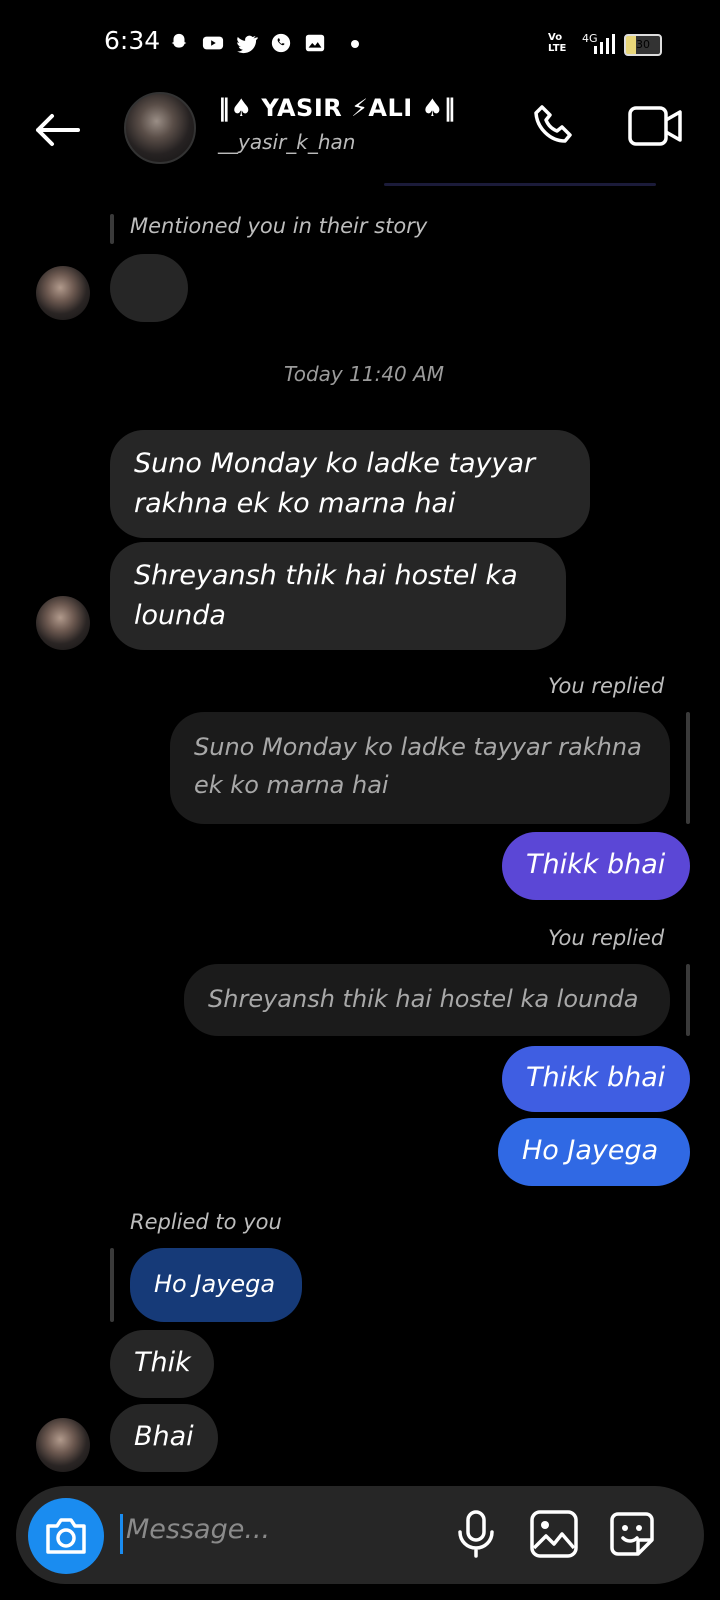  Describe the element at coordinates (179, 40) in the screenshot. I see `snapchat-icon` at that location.